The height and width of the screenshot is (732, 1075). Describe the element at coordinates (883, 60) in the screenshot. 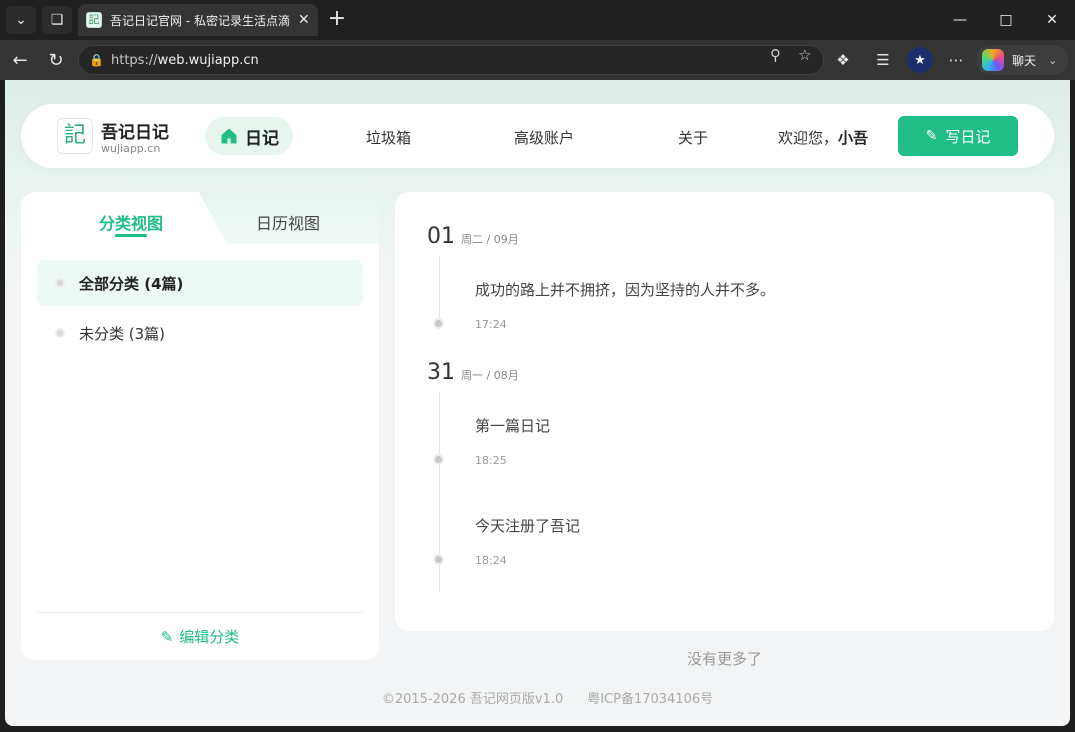

I see `favorites-list-icon: ☰` at that location.